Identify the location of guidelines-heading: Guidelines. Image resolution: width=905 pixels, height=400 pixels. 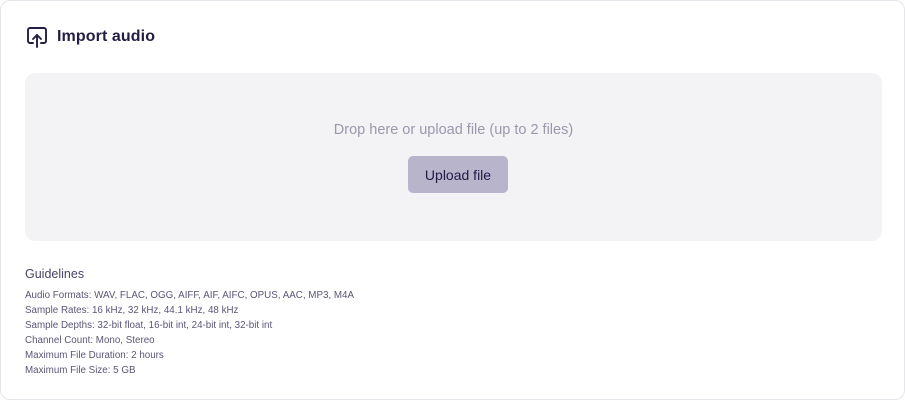
(55, 274).